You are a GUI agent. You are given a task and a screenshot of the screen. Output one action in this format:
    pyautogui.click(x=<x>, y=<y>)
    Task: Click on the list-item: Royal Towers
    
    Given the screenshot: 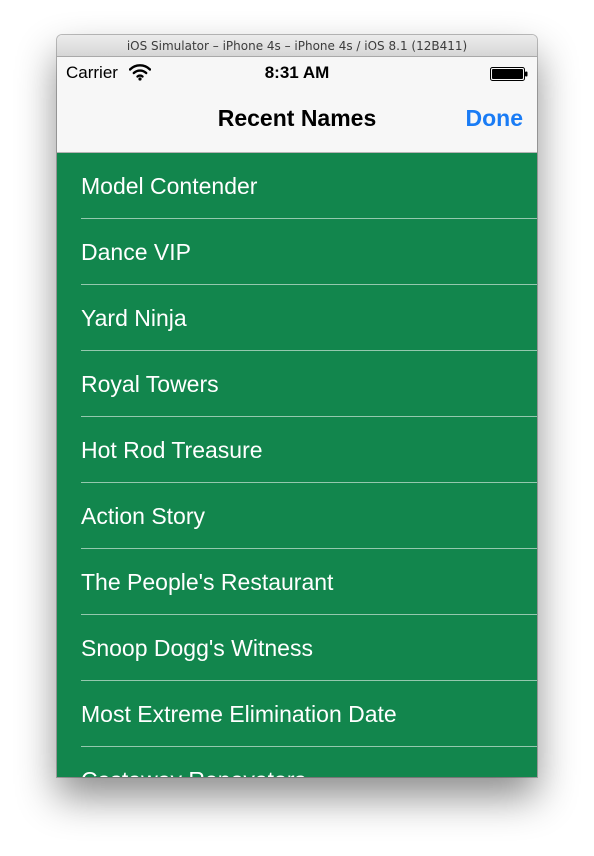 What is the action you would take?
    pyautogui.click(x=297, y=384)
    